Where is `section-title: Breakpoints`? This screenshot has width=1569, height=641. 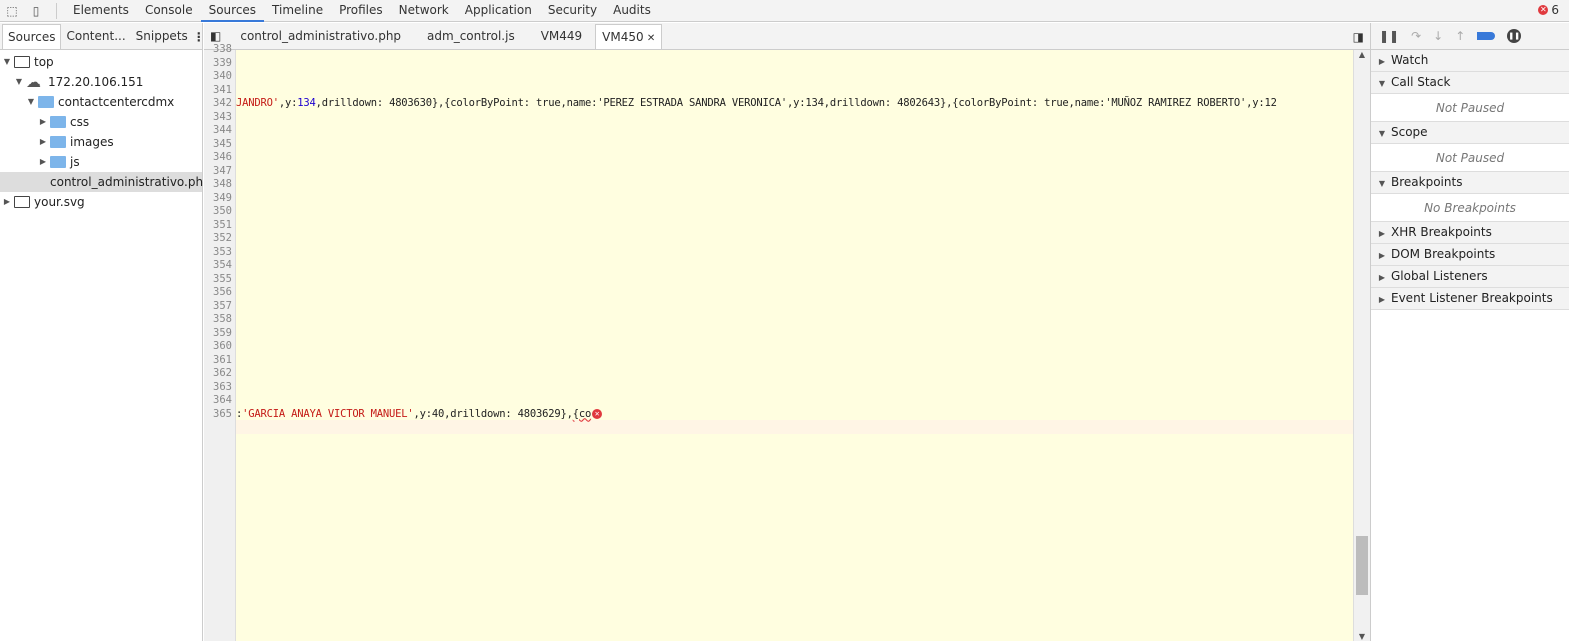 section-title: Breakpoints is located at coordinates (1427, 182).